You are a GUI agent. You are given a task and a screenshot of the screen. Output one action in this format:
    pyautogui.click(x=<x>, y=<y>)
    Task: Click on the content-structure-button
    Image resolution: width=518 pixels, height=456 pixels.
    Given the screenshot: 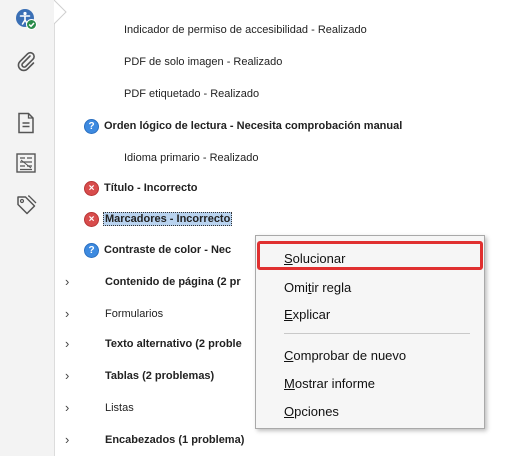 What is the action you would take?
    pyautogui.click(x=26, y=163)
    